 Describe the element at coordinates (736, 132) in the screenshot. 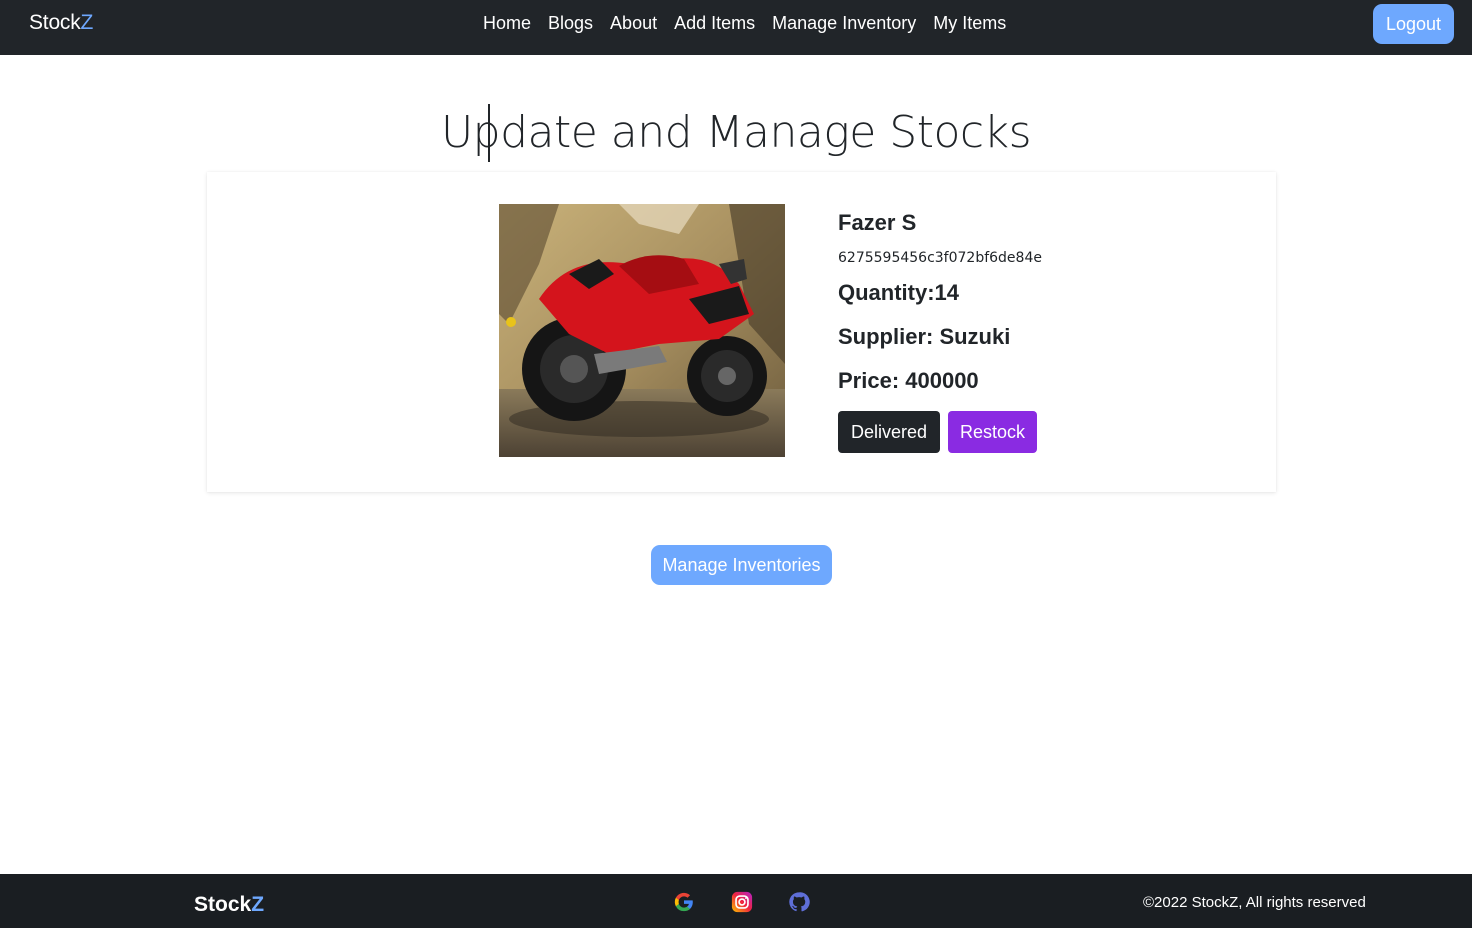

I see `page-title: Update and Manage Stocks` at that location.